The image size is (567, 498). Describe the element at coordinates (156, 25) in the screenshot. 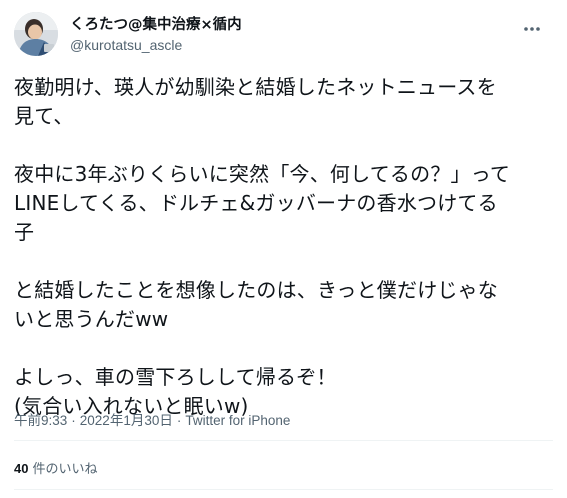

I see `display-name: くろたつ@集中治療×循内` at that location.